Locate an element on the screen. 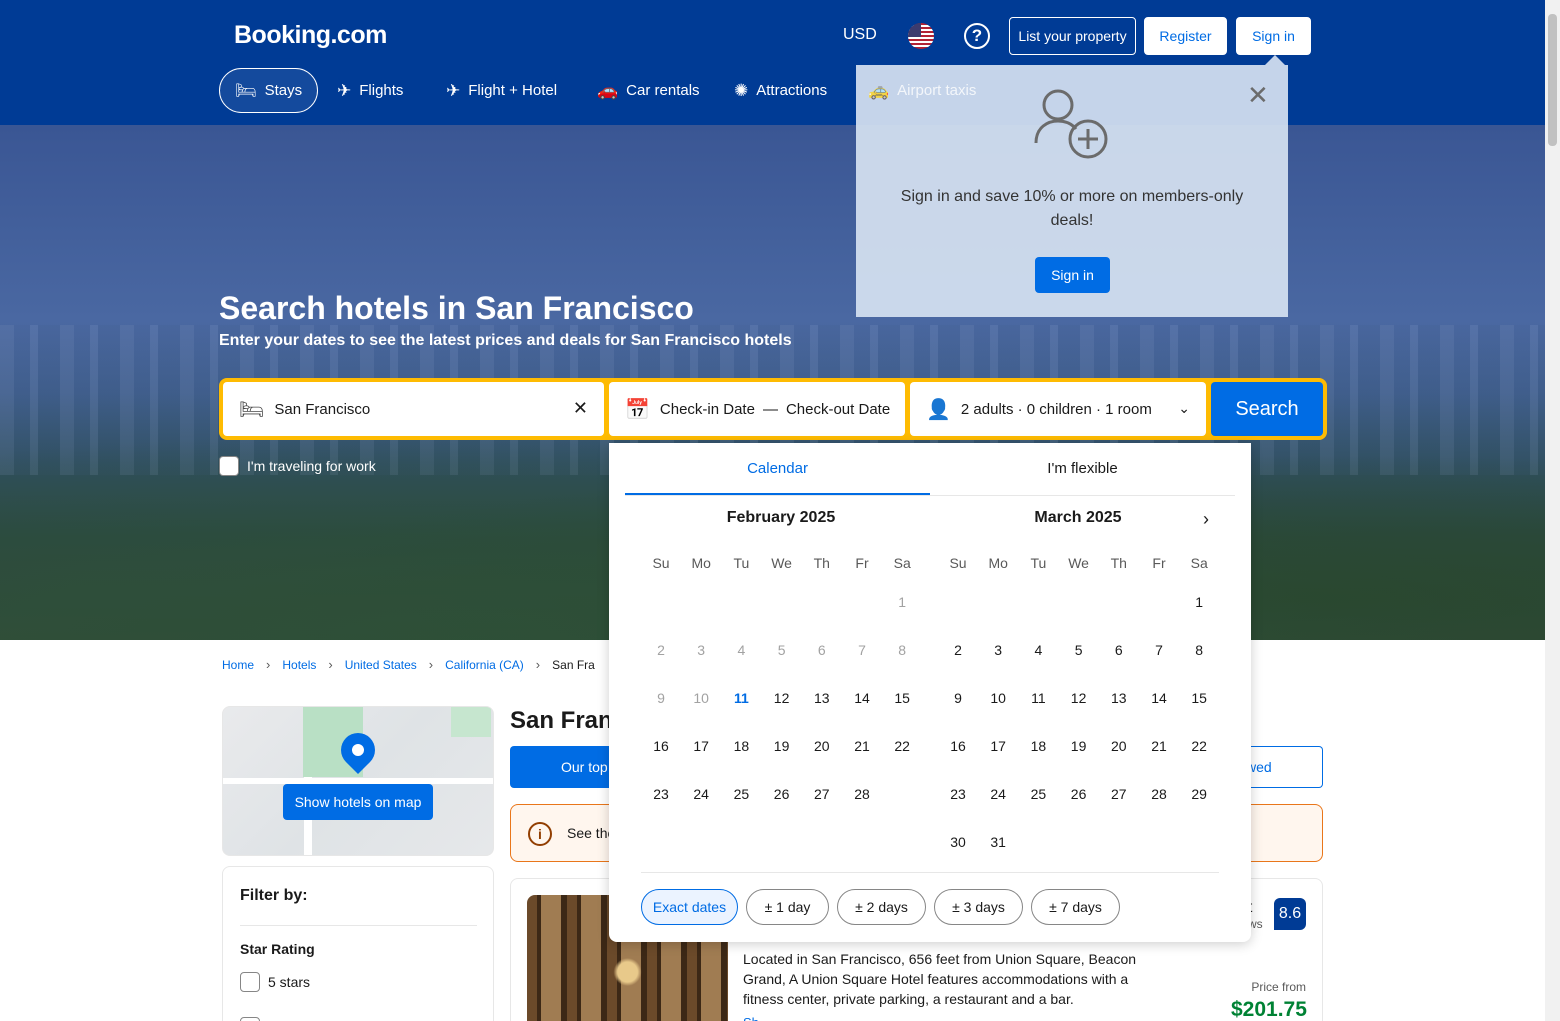  weekday-label: We is located at coordinates (781, 563).